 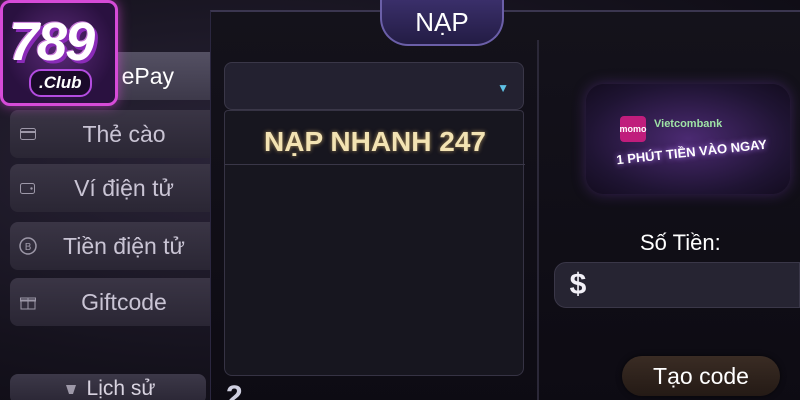 I want to click on sidebar-item-vi-dien-tu: Ví điện tử, so click(x=110, y=188).